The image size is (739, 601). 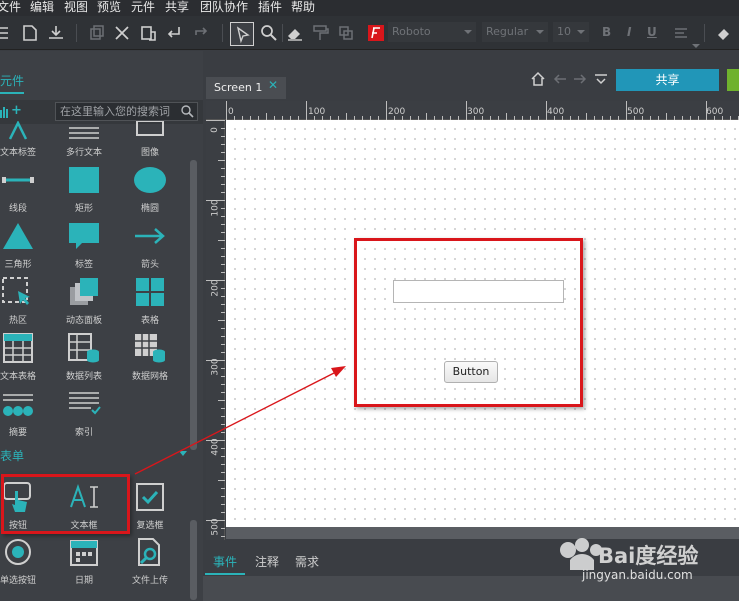 What do you see at coordinates (150, 561) in the screenshot?
I see `widget-file-upload: 文件上传` at bounding box center [150, 561].